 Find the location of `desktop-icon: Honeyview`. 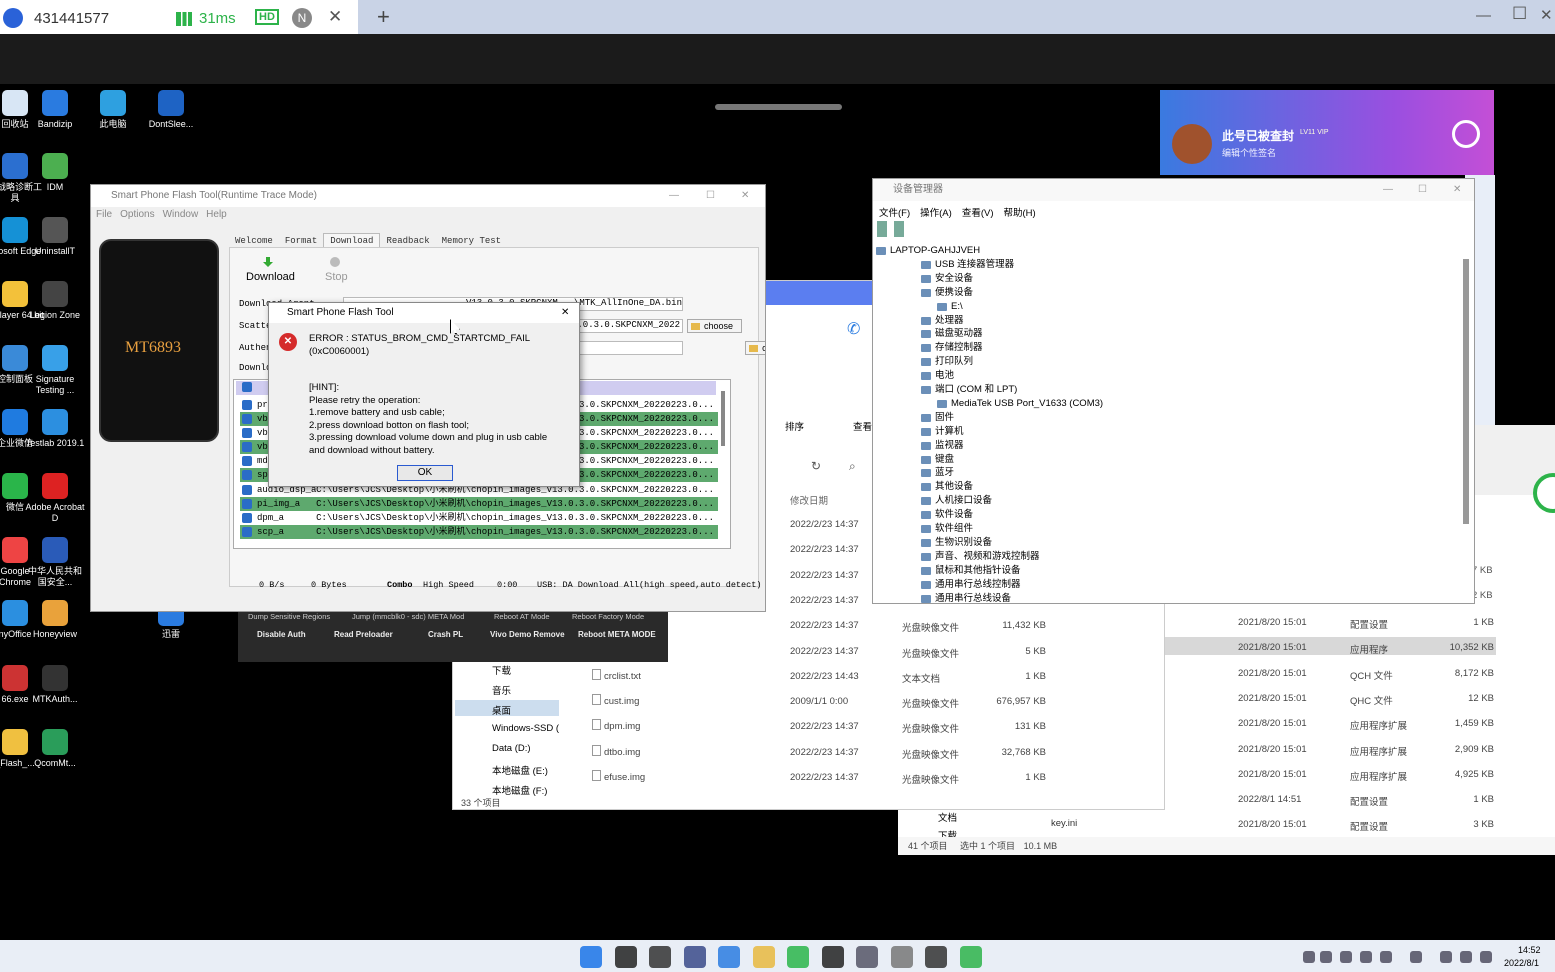

desktop-icon: Honeyview is located at coordinates (55, 620).